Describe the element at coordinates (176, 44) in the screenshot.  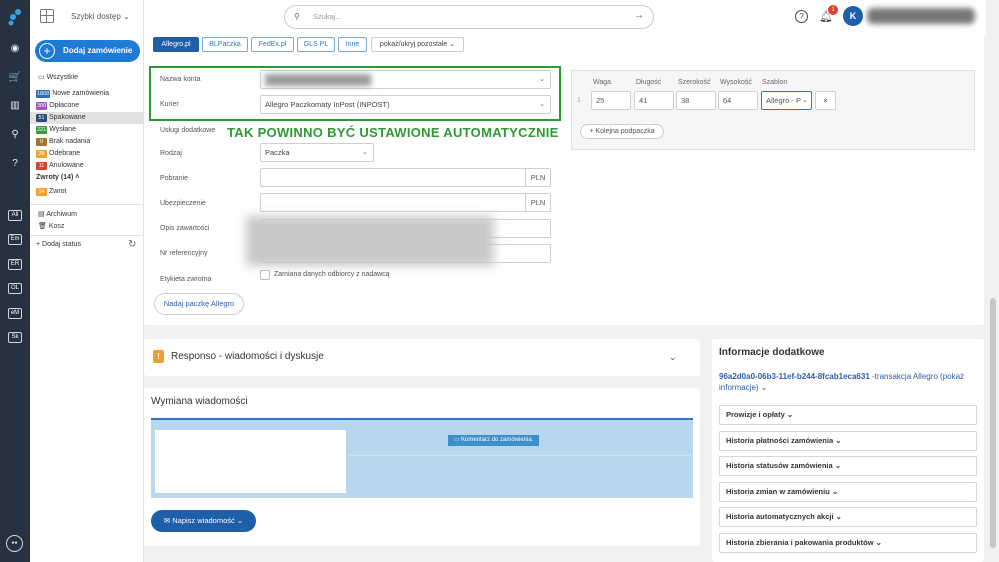
I see `carrier-tab: Allegro.pl` at that location.